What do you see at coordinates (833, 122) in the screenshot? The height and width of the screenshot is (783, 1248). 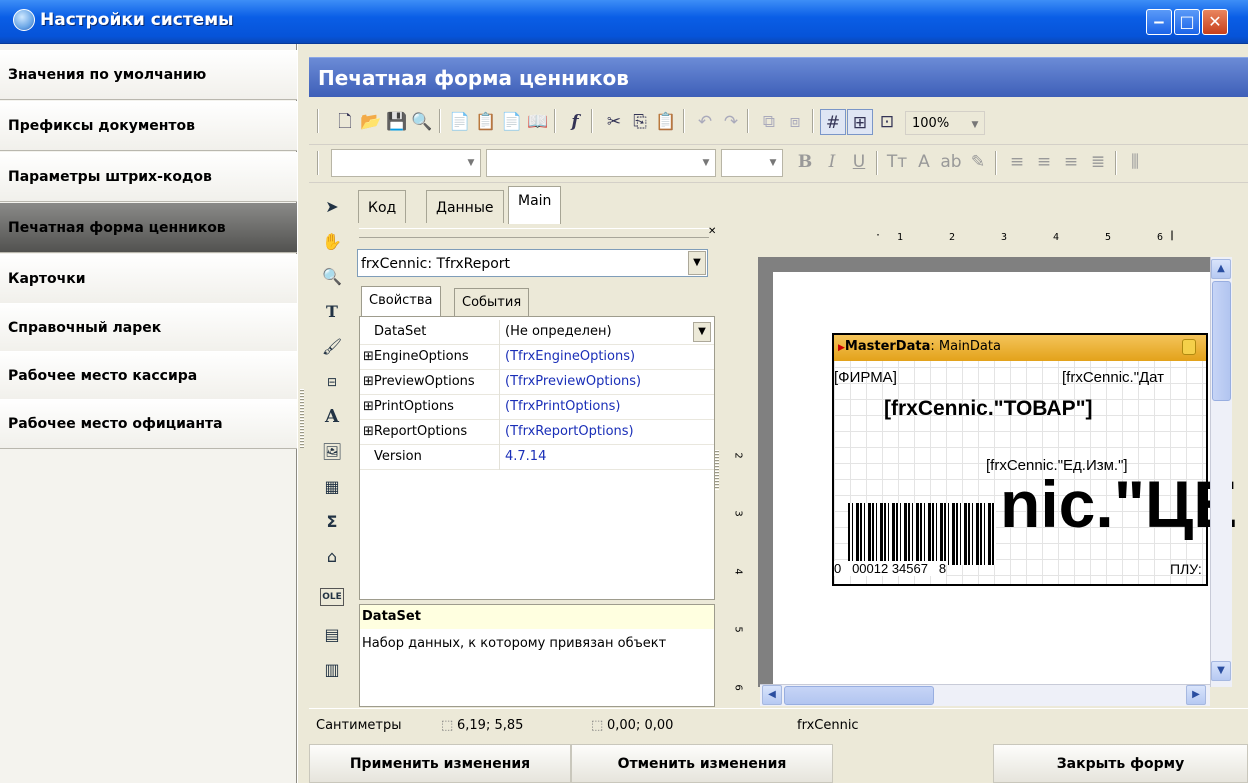 I see `show-grid-icon: #` at bounding box center [833, 122].